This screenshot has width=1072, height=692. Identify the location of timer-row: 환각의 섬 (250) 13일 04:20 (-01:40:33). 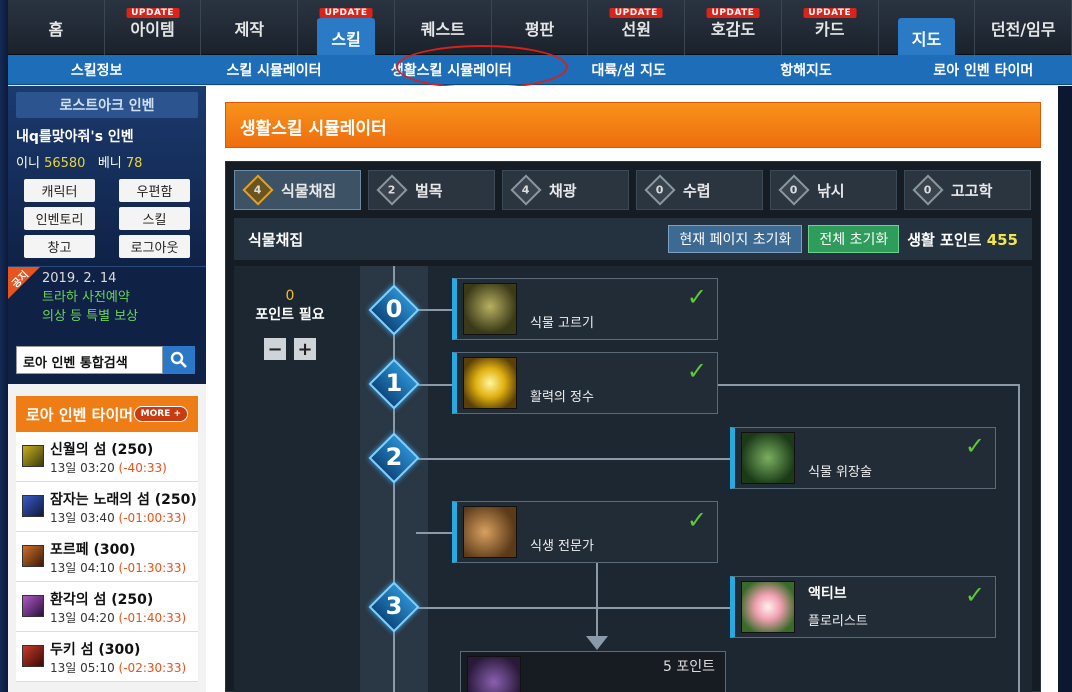
(107, 607).